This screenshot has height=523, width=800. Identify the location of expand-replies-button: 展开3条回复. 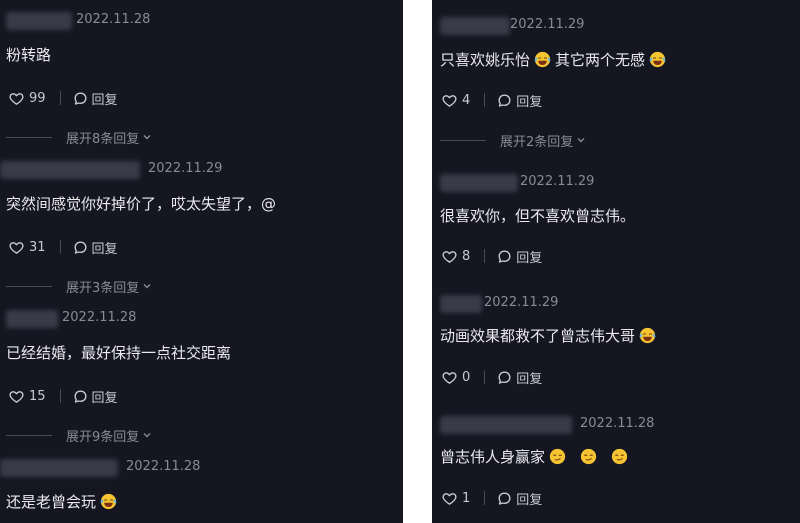
(79, 286).